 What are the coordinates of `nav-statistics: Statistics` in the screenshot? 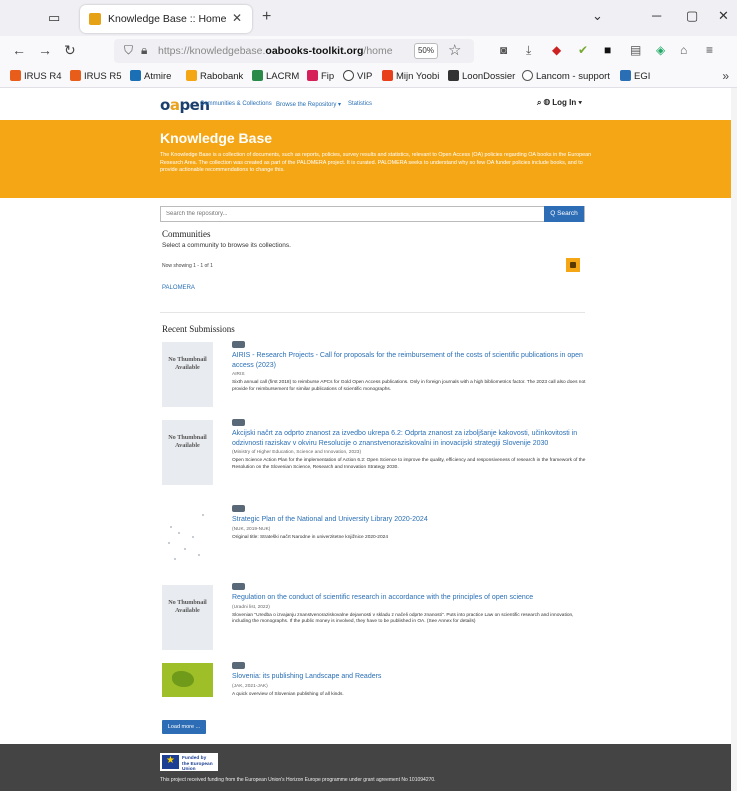 It's located at (360, 104).